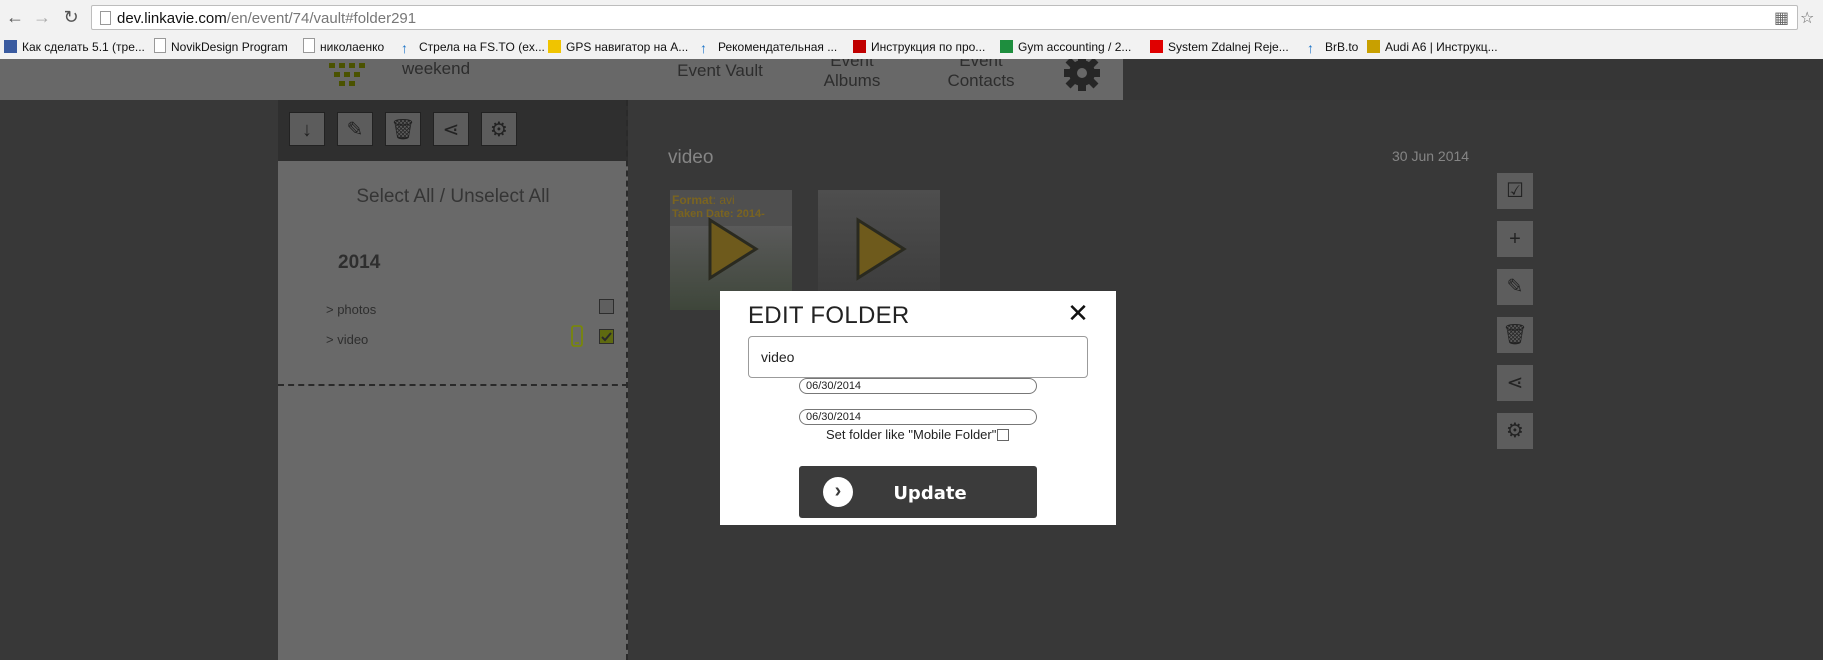  I want to click on translate-icon: ▦, so click(1781, 18).